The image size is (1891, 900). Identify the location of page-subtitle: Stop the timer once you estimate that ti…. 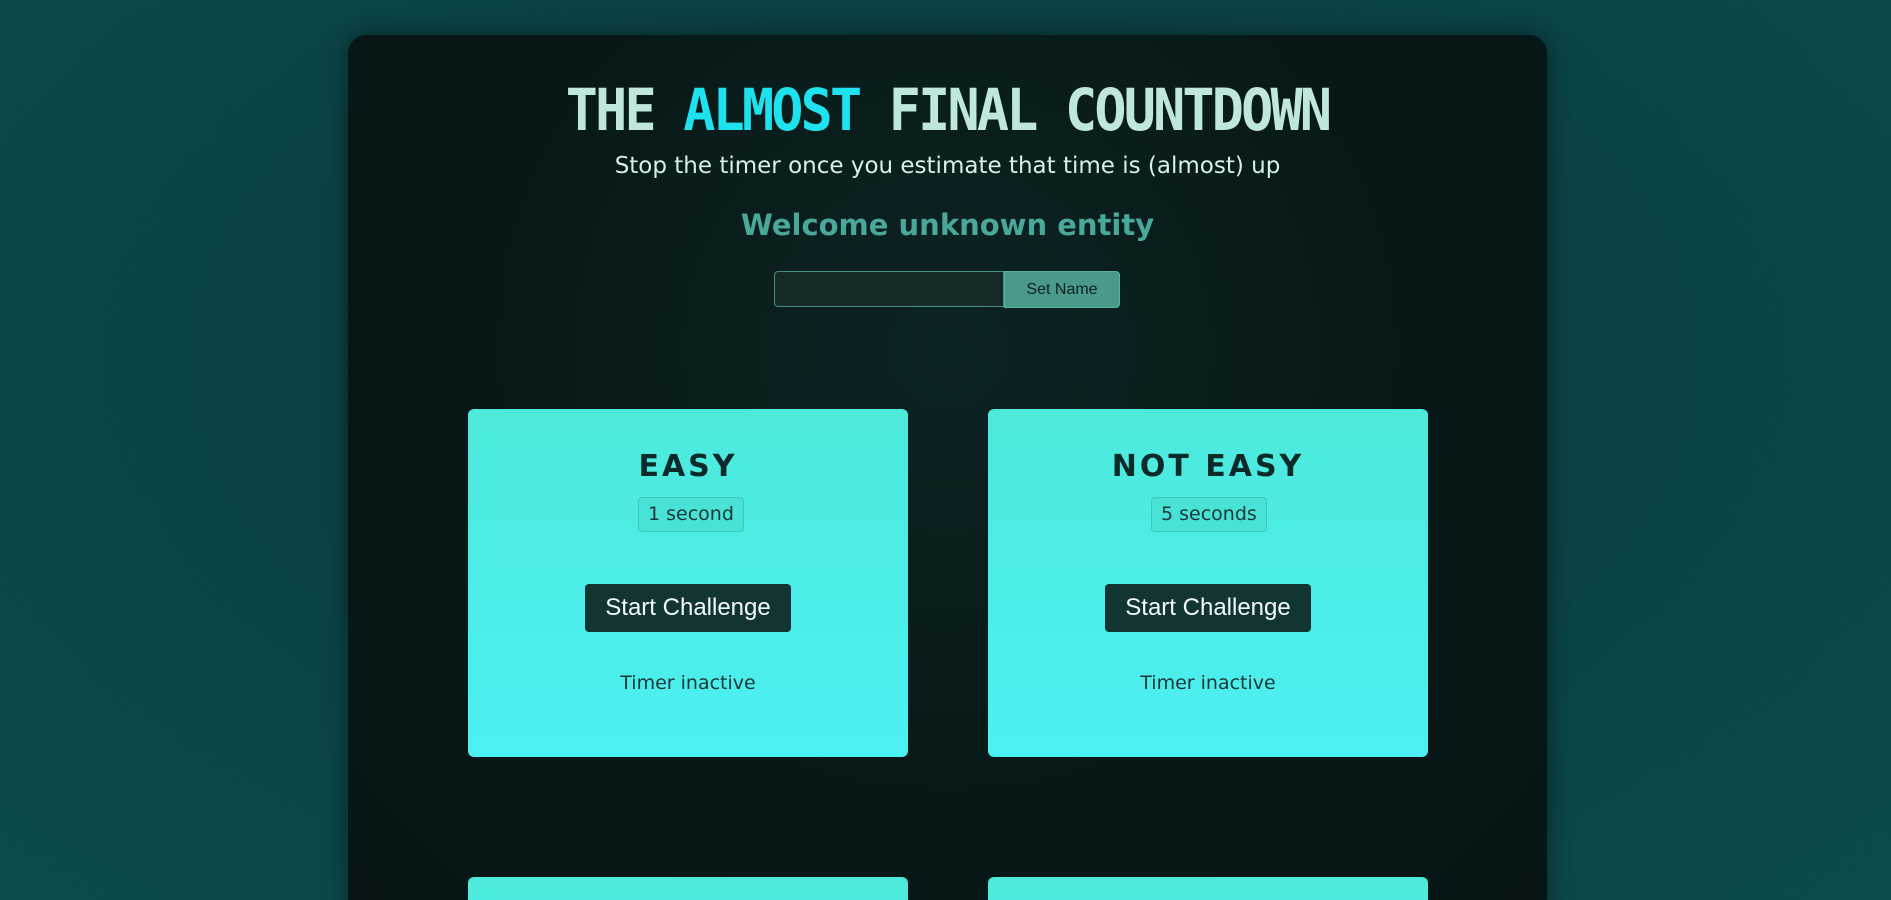
(947, 166).